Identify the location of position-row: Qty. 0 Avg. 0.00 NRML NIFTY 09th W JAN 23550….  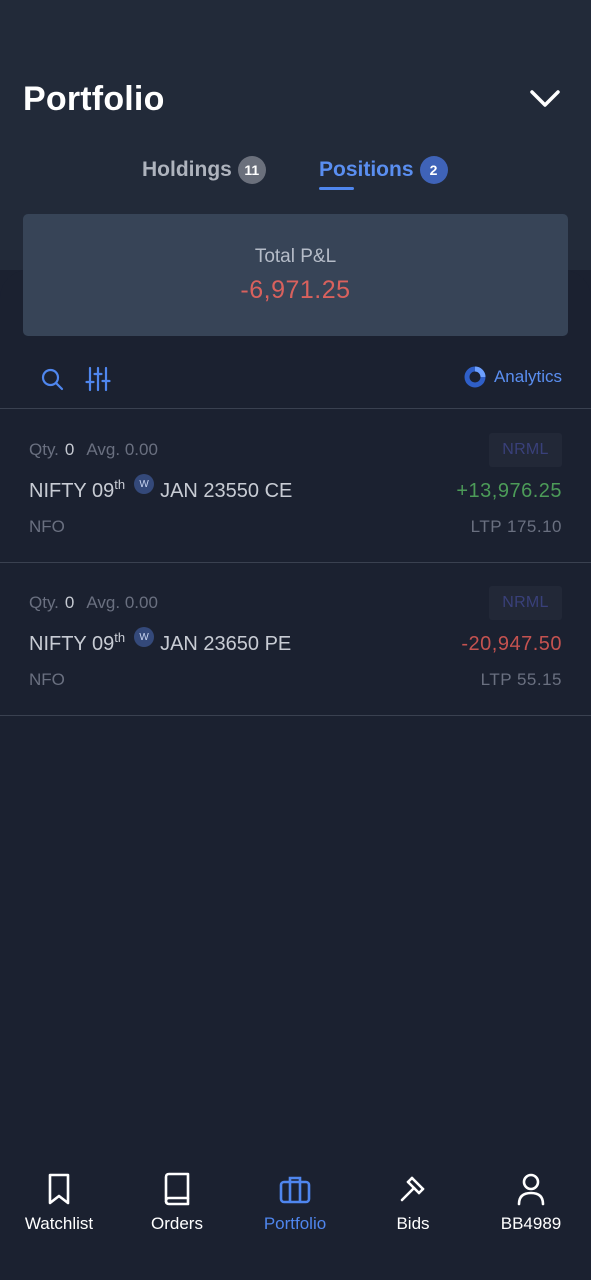
(295, 486).